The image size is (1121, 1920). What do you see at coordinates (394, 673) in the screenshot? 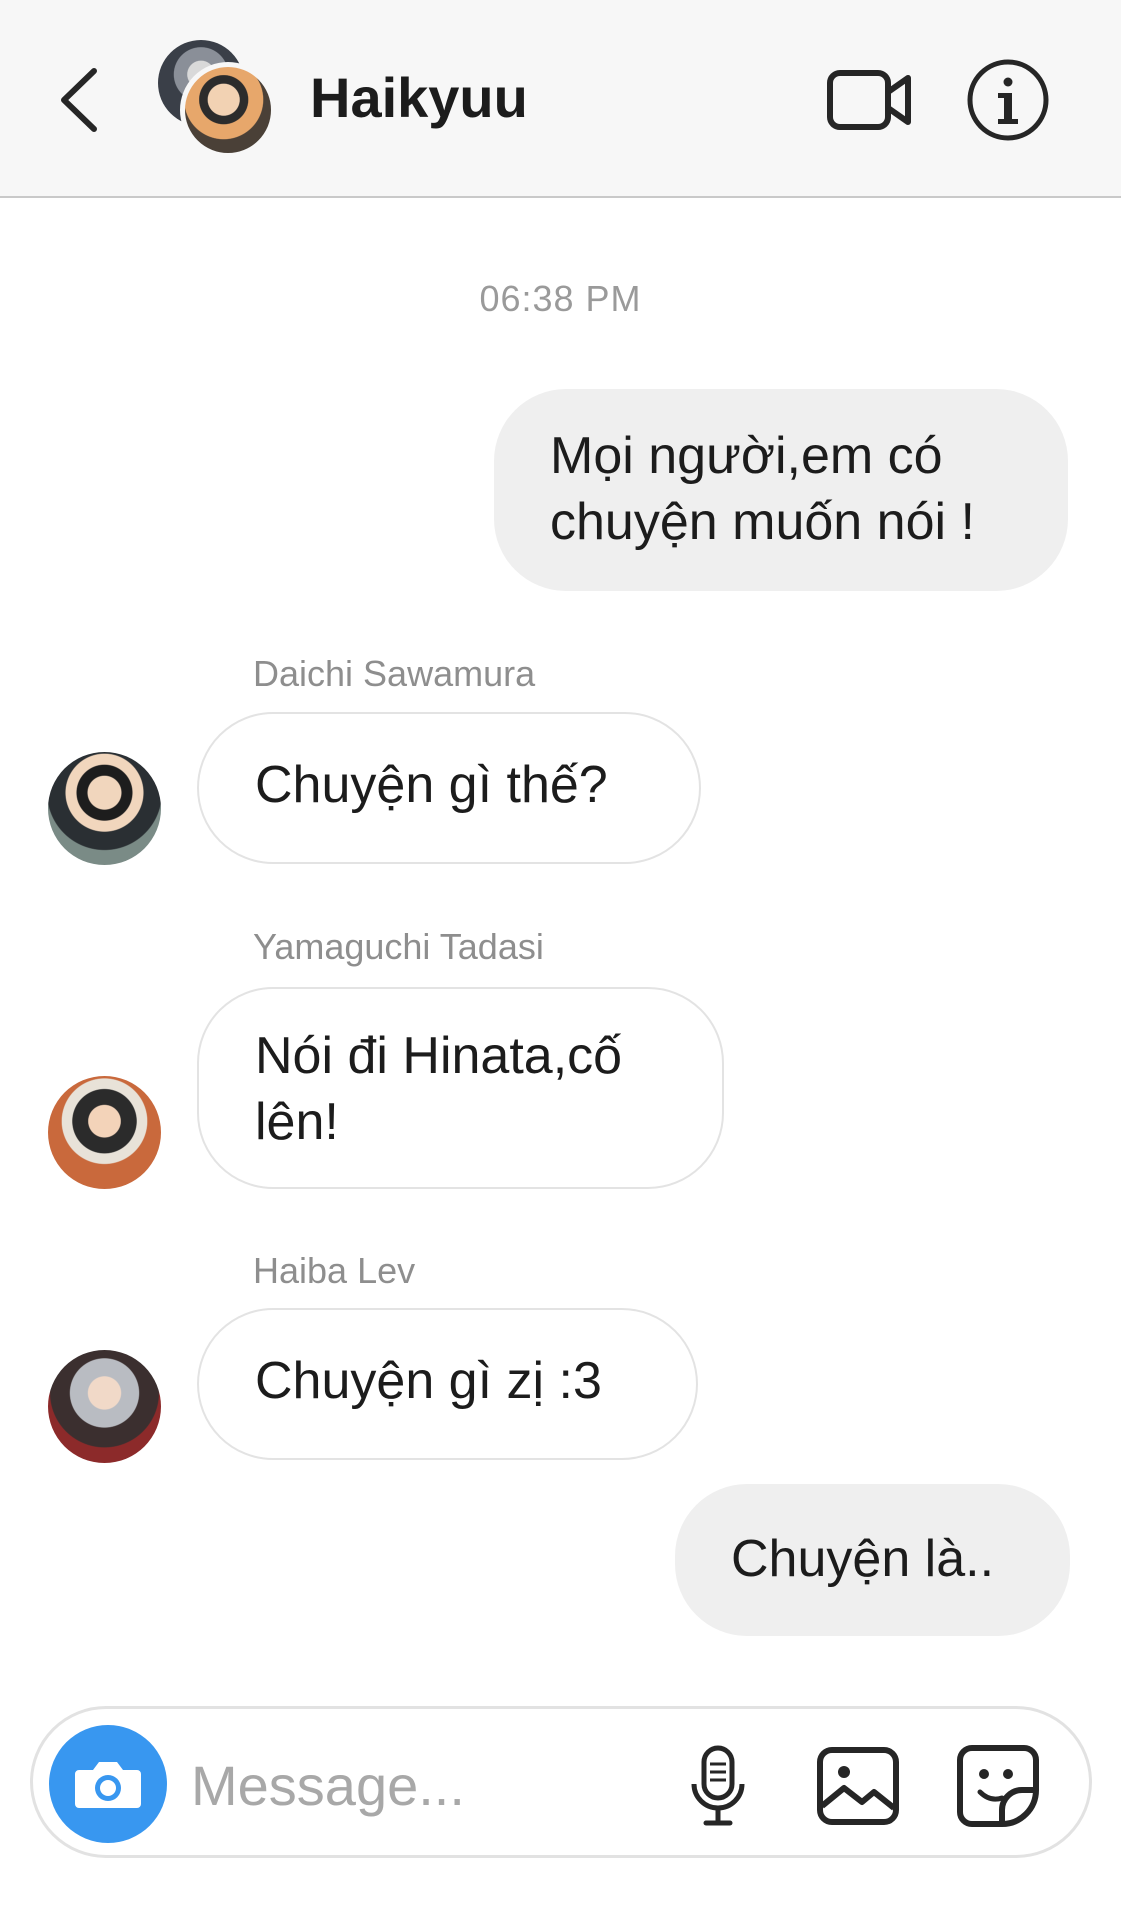
I see `sender-name: Daichi Sawamura` at bounding box center [394, 673].